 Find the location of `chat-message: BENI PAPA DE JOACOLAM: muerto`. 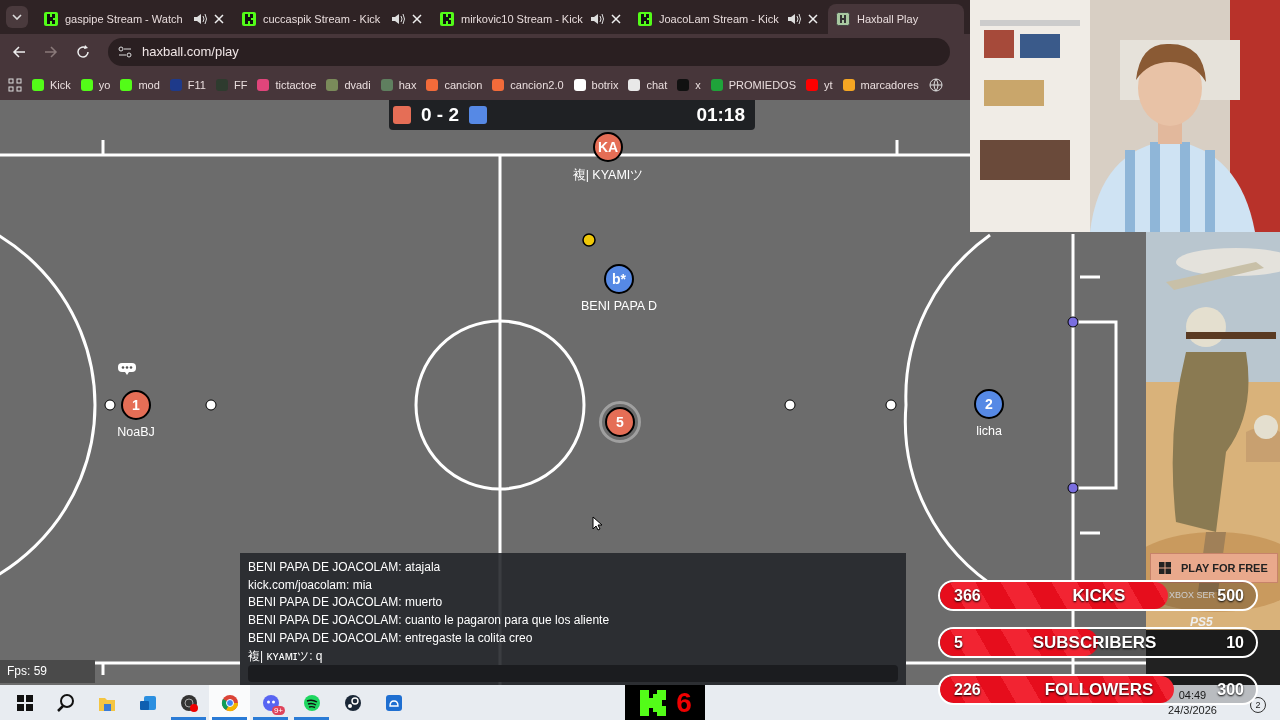

chat-message: BENI PAPA DE JOACOLAM: muerto is located at coordinates (346, 603).